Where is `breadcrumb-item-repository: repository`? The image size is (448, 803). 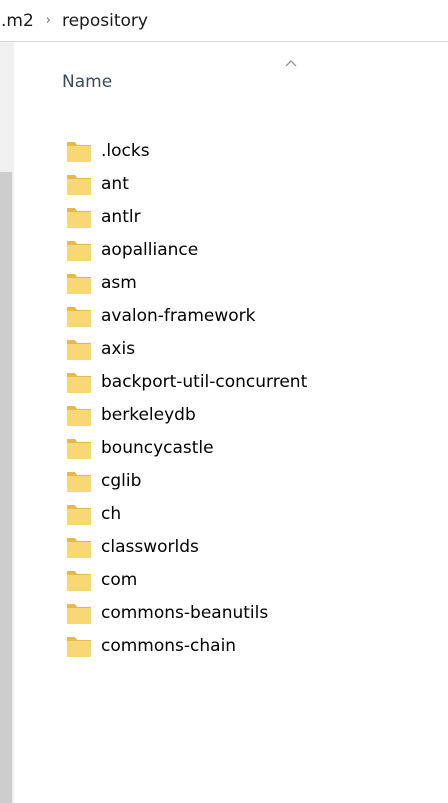
breadcrumb-item-repository: repository is located at coordinates (105, 21).